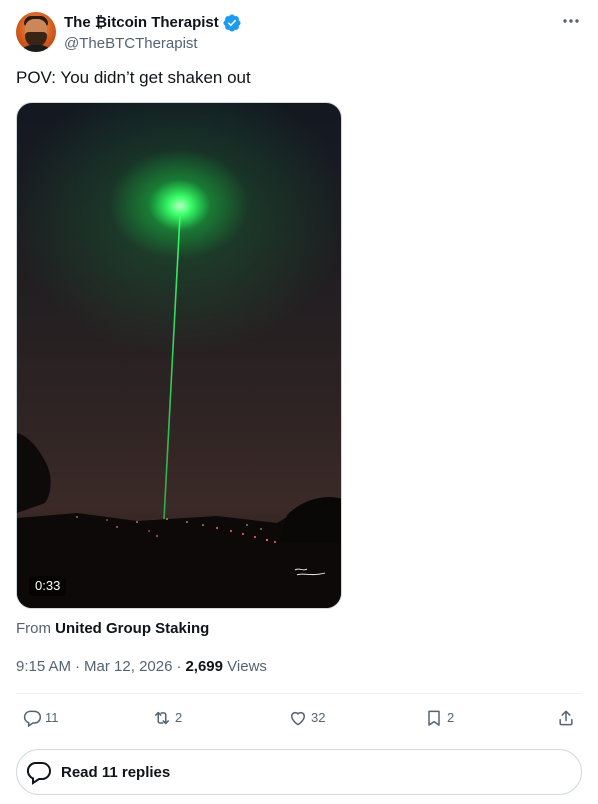 This screenshot has height=804, width=598. I want to click on views-label: Views, so click(247, 666).